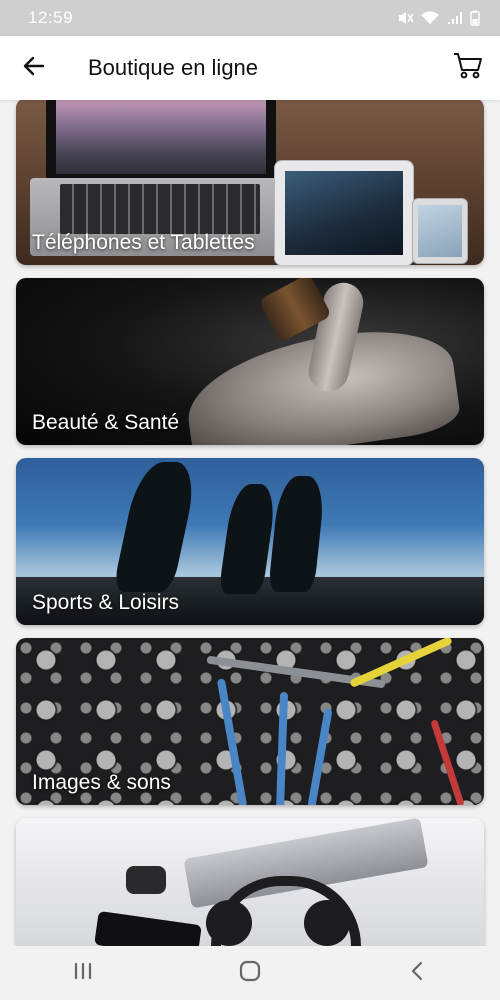  I want to click on home-button, so click(250, 973).